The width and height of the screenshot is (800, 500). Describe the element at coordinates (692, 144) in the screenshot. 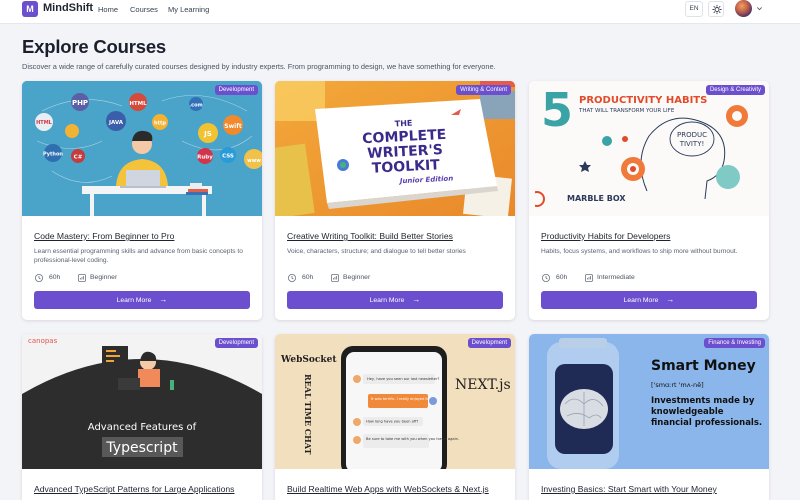

I see `svg-text: TIVITY!` at that location.